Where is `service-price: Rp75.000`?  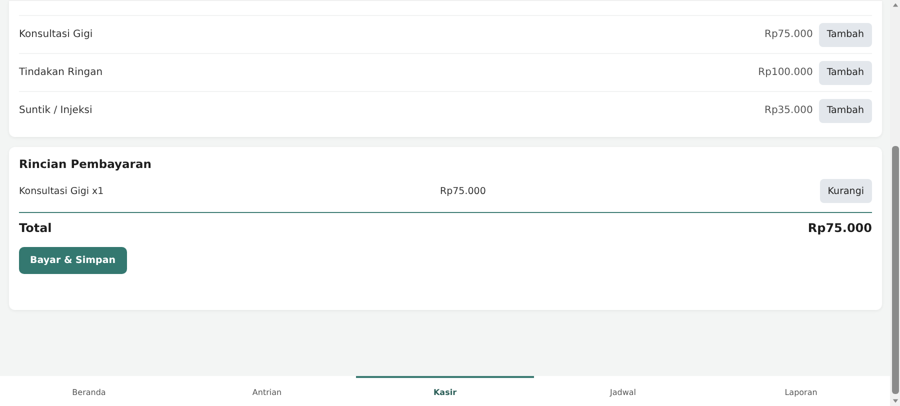
service-price: Rp75.000 is located at coordinates (788, 34).